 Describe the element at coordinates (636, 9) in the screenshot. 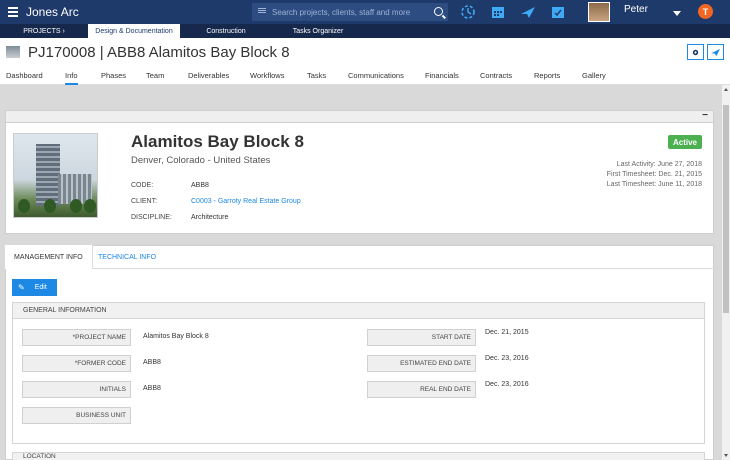

I see `user-name: Peter` at that location.